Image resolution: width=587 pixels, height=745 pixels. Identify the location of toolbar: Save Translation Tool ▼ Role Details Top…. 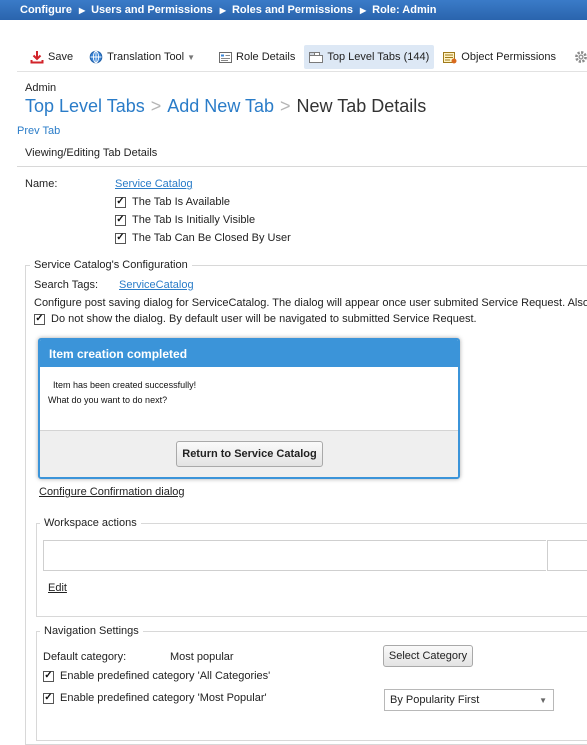
(293, 57).